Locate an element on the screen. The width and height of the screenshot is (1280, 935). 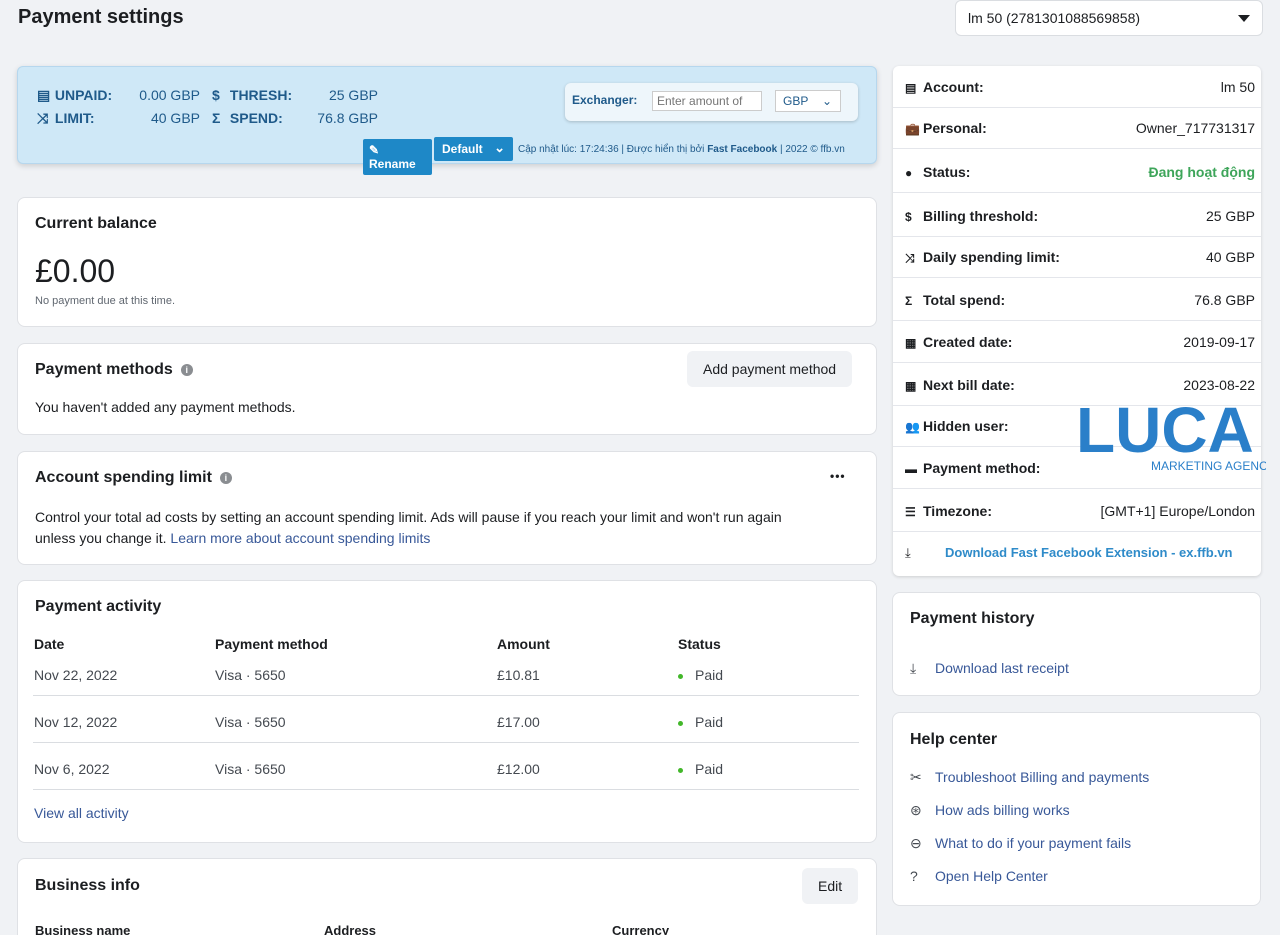
row-status: Paid is located at coordinates (700, 675).